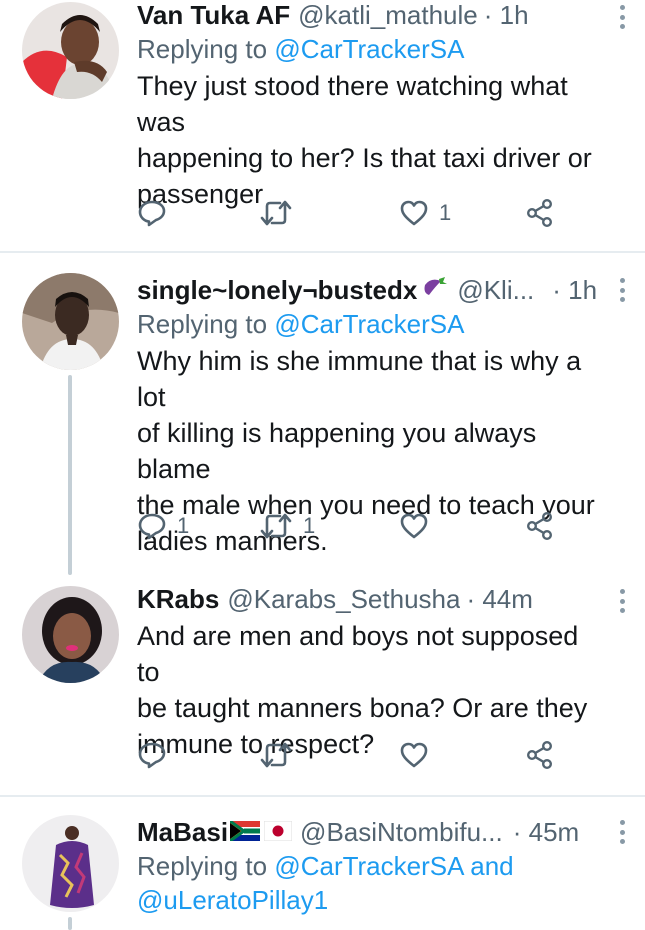 The height and width of the screenshot is (930, 645). Describe the element at coordinates (337, 451) in the screenshot. I see `tweet-text-line: of killing is happening you always blame` at that location.